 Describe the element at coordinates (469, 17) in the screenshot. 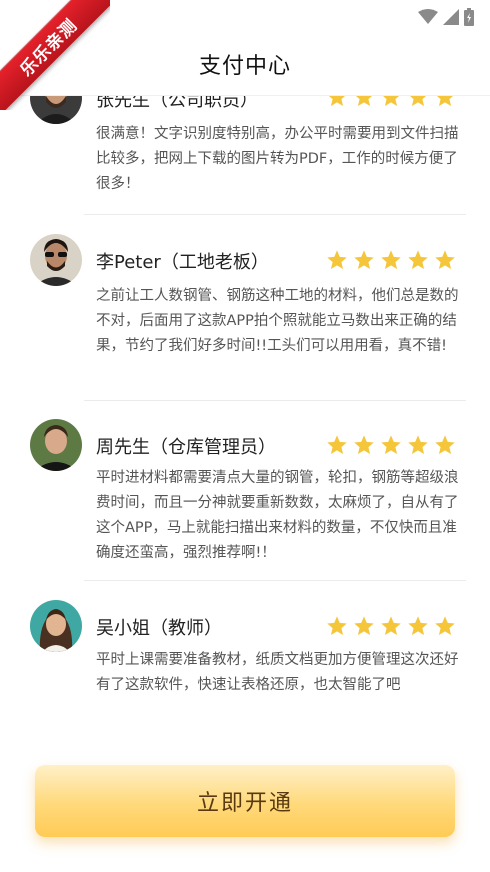

I see `battery-icon` at that location.